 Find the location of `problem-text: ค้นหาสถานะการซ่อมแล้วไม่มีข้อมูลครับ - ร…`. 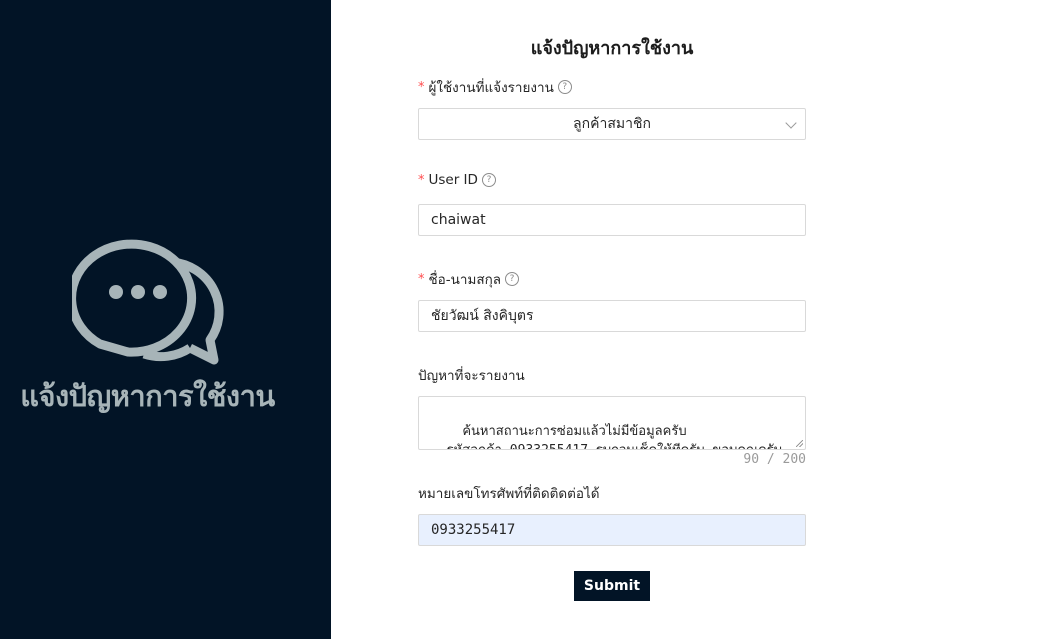

problem-text: ค้นหาสถานะการซ่อมแล้วไม่มีข้อมูลครับ - ร… is located at coordinates (606, 436).